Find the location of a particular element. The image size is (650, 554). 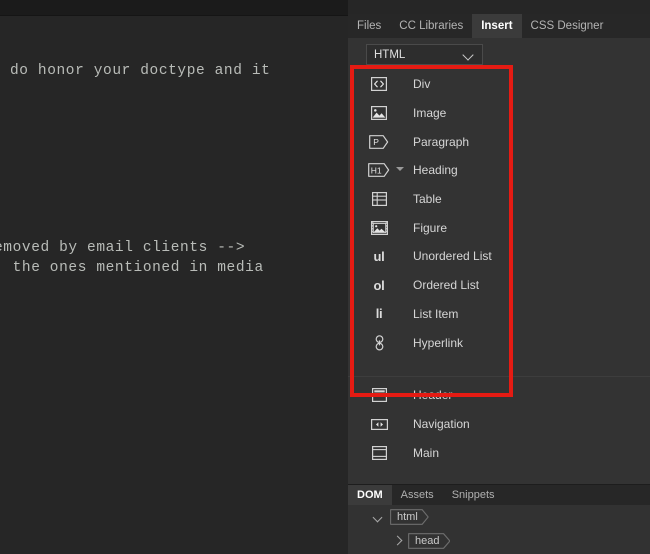

tab-dom: DOM is located at coordinates (370, 495).